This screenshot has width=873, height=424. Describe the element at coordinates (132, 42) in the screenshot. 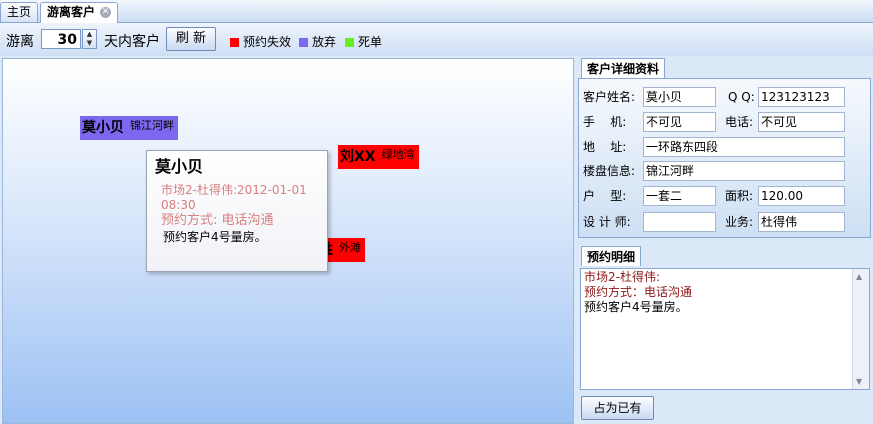

I see `days-suffix-label: 天内客户` at that location.